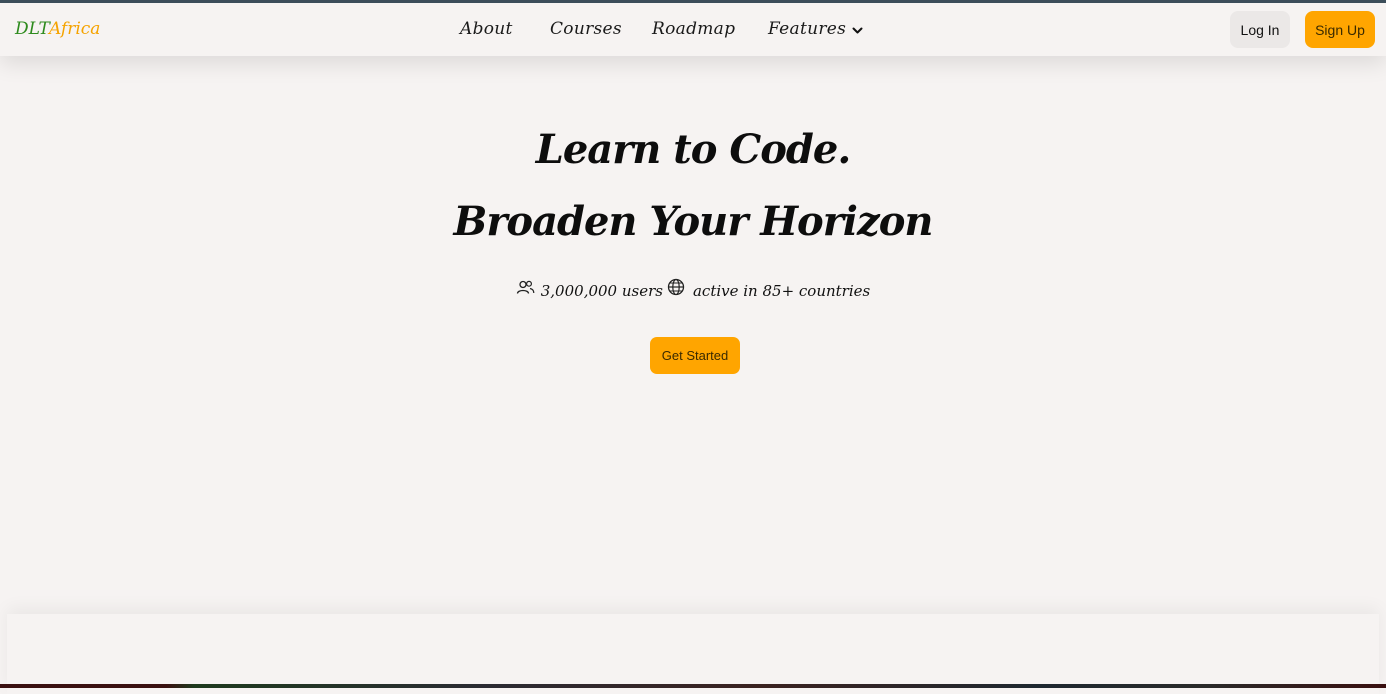 The image size is (1386, 694). I want to click on hero-stats: 3,000,000 users active in 85+ countries, so click(693, 291).